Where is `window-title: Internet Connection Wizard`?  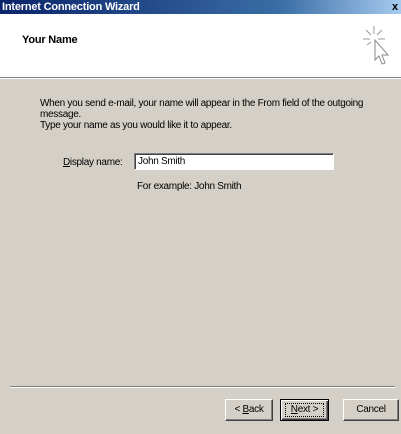
window-title: Internet Connection Wizard is located at coordinates (71, 7).